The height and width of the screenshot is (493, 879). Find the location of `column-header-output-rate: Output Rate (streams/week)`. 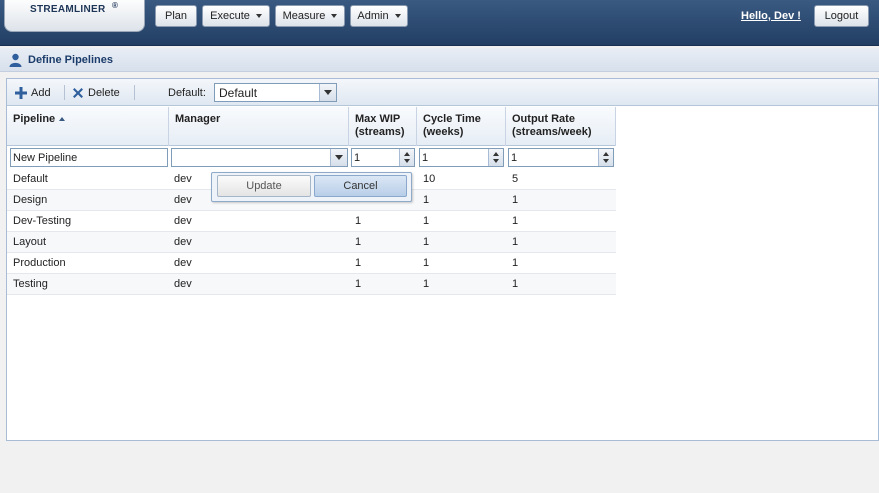

column-header-output-rate: Output Rate (streams/week) is located at coordinates (561, 126).